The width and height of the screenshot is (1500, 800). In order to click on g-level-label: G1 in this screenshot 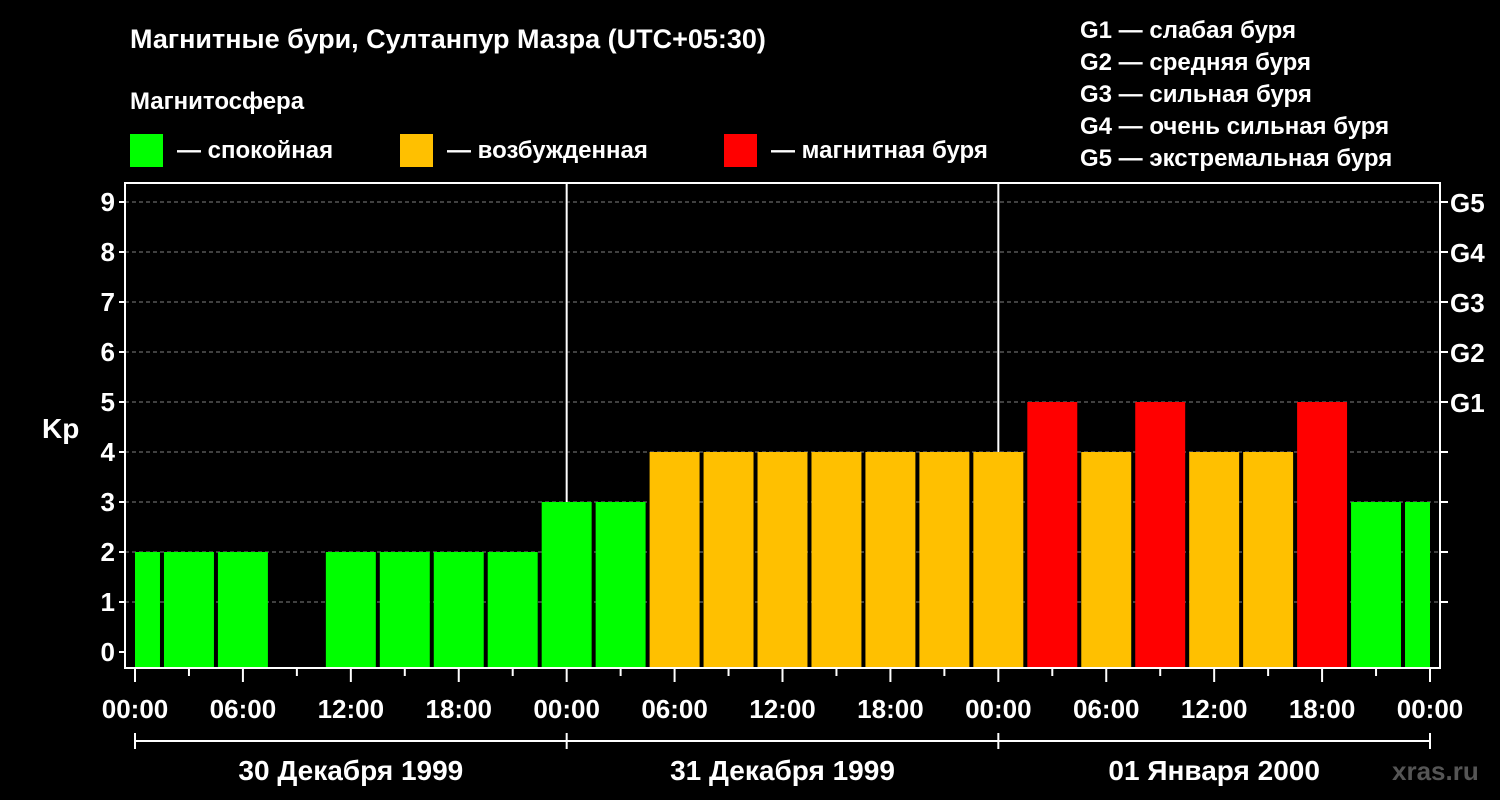, I will do `click(1467, 403)`.